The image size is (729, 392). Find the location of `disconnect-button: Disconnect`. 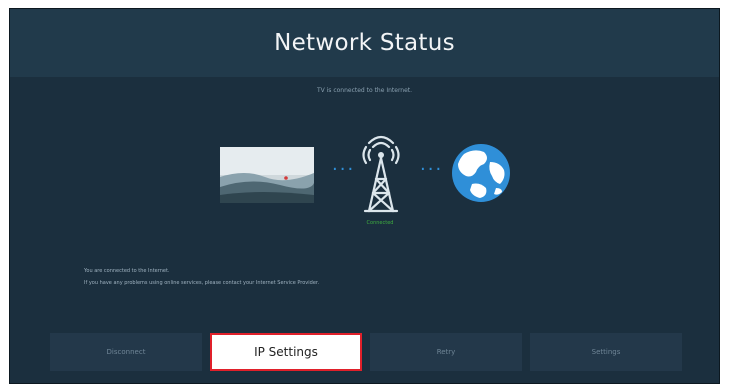

disconnect-button: Disconnect is located at coordinates (126, 352).